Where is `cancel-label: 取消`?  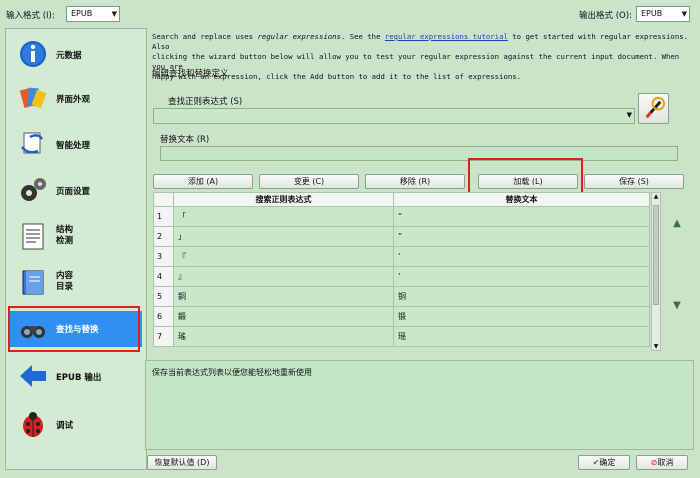
cancel-label: 取消 is located at coordinates (665, 462).